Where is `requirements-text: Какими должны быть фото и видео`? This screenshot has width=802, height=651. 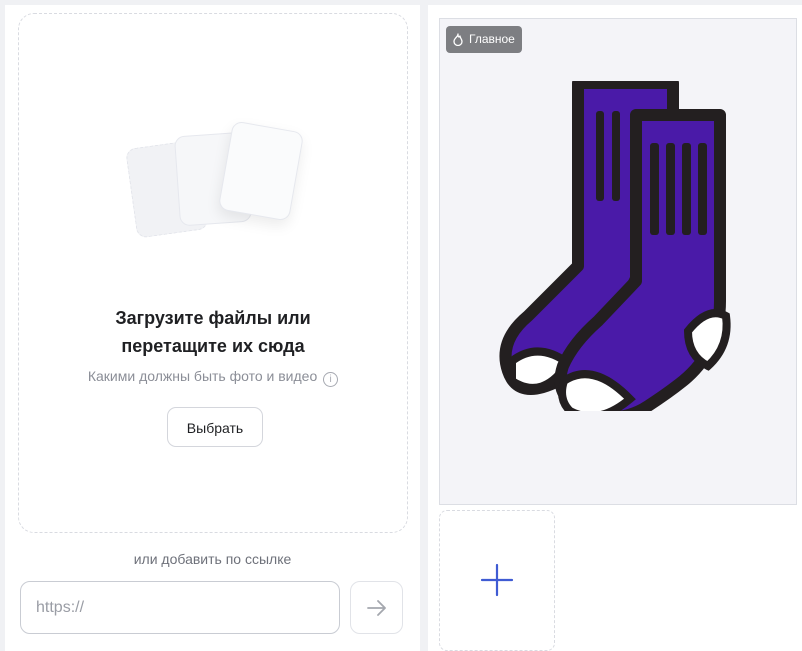
requirements-text: Какими должны быть фото и видео is located at coordinates (202, 376).